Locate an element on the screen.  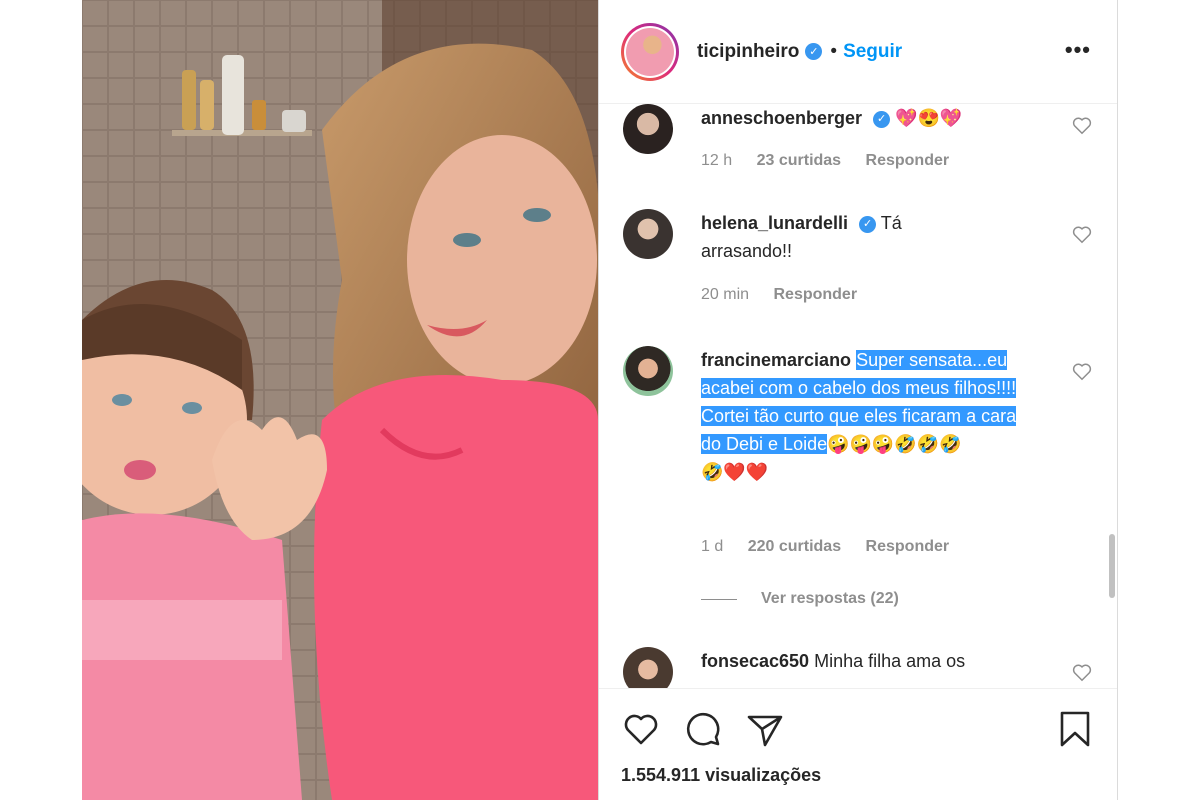
comment-likes: 23 curtidas is located at coordinates (799, 160).